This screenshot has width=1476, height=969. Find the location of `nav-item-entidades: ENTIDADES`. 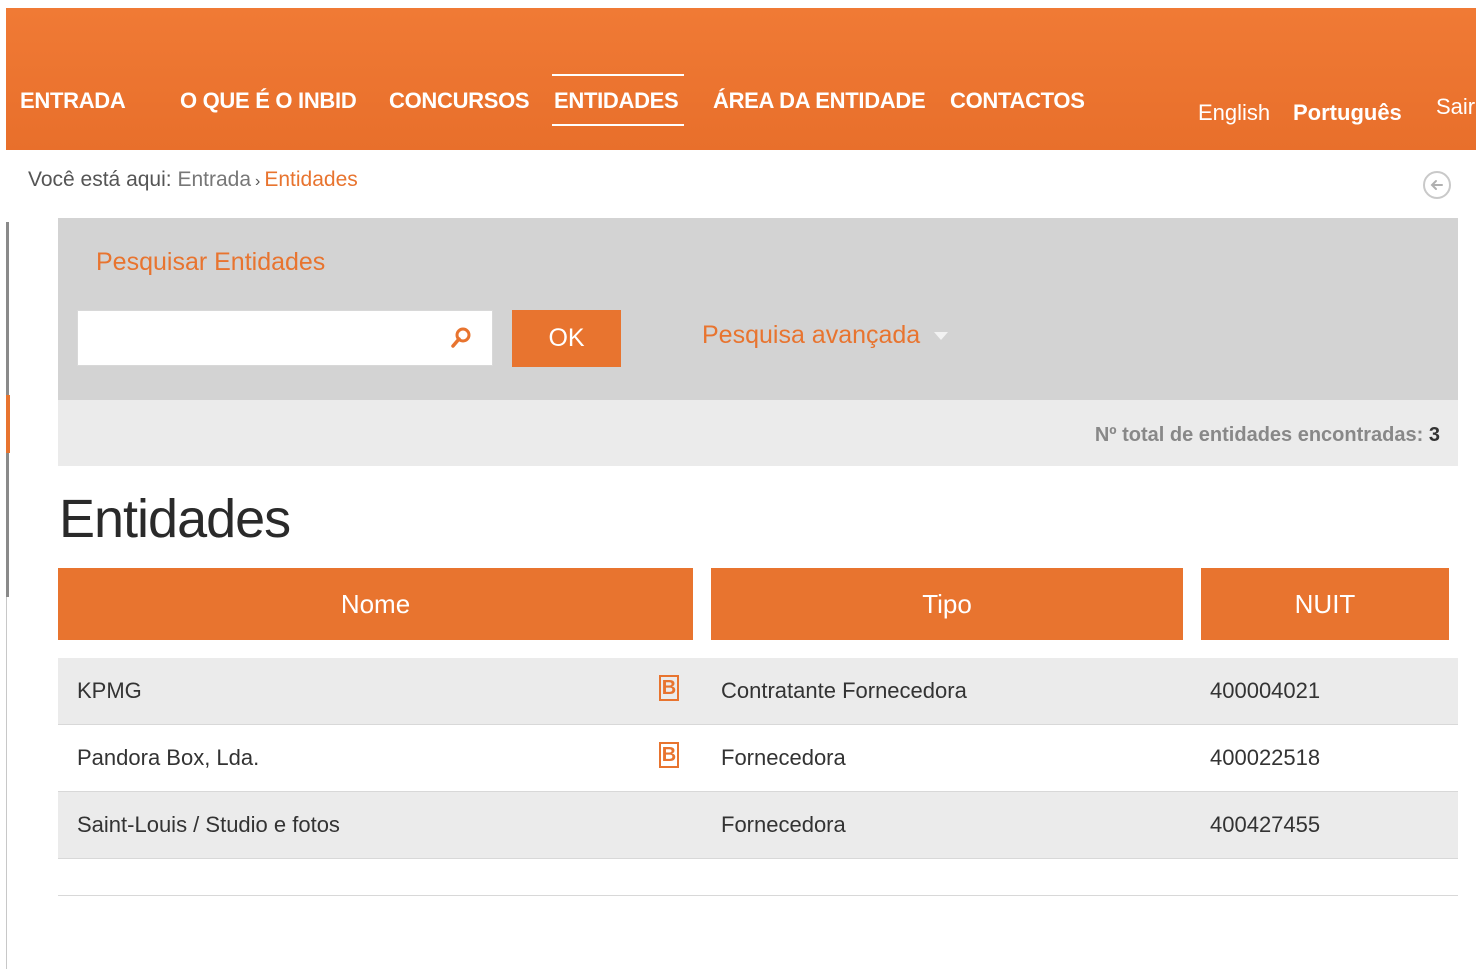

nav-item-entidades: ENTIDADES is located at coordinates (618, 100).